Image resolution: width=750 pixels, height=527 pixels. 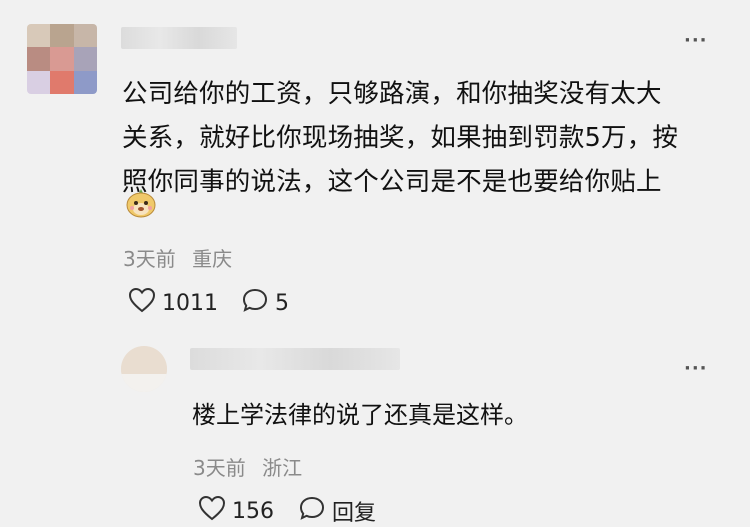 What do you see at coordinates (219, 468) in the screenshot?
I see `reply-time: 3天前` at bounding box center [219, 468].